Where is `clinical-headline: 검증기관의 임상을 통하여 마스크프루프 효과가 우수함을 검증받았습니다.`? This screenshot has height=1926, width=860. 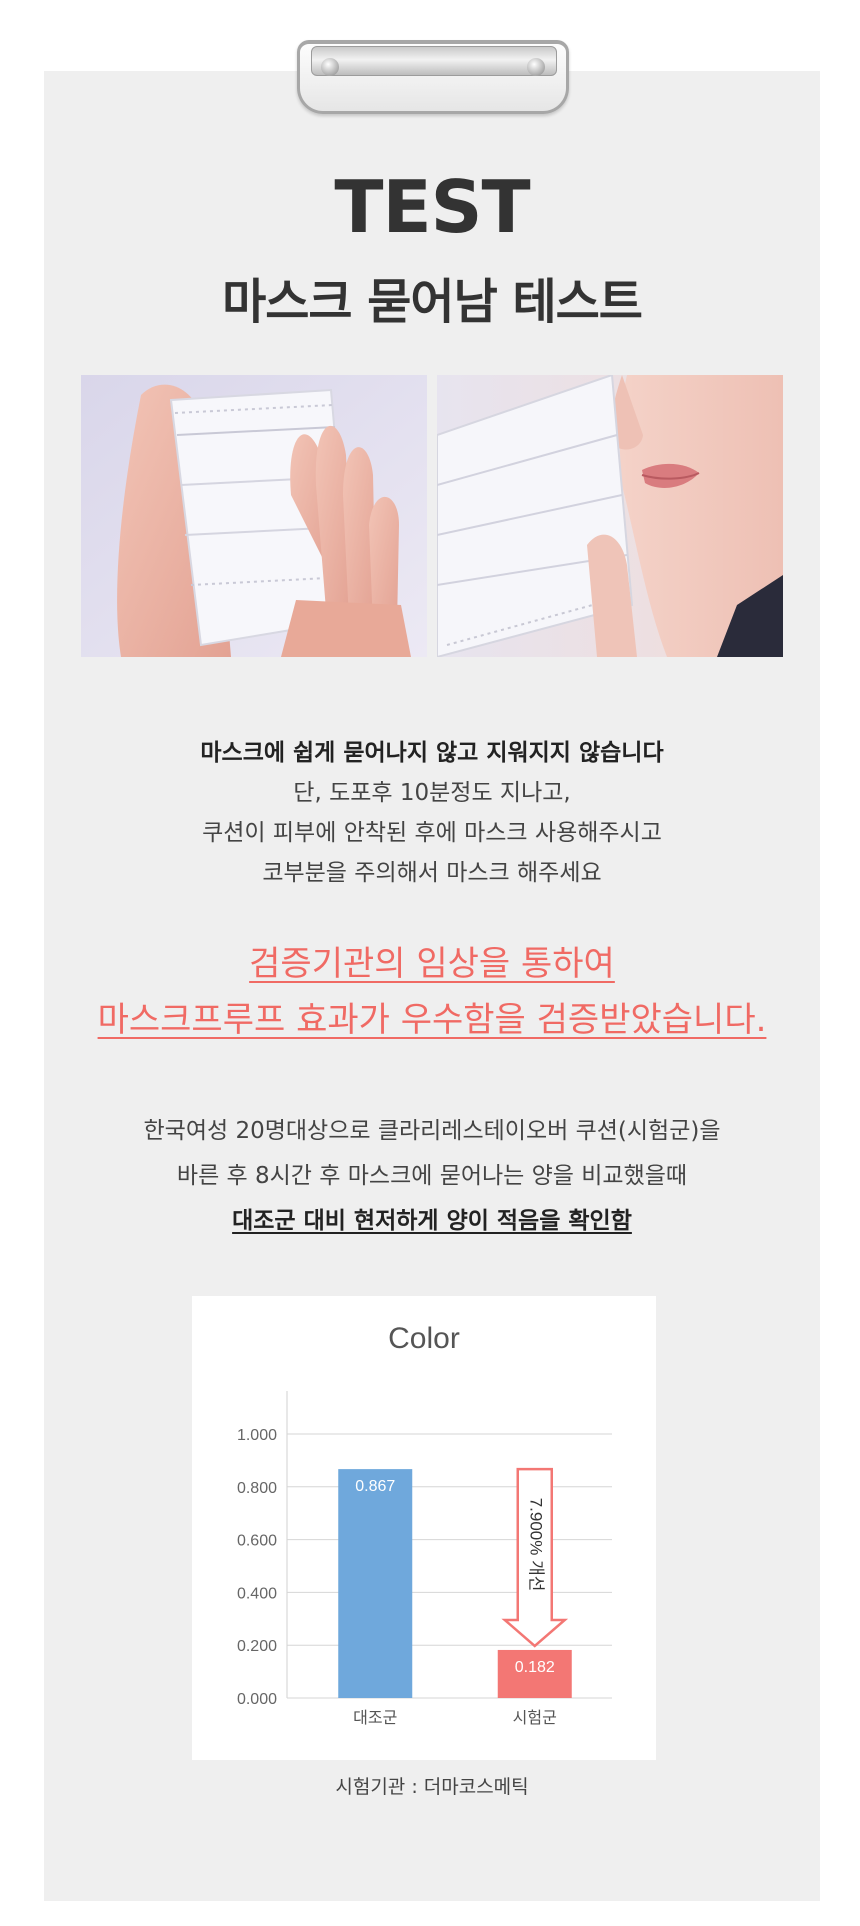 clinical-headline: 검증기관의 임상을 통하여 마스크프루프 효과가 우수함을 검증받았습니다. is located at coordinates (432, 992).